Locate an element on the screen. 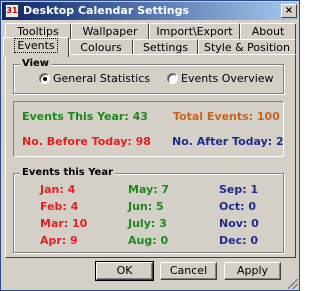  month-oct: Oct: 0 is located at coordinates (238, 206).